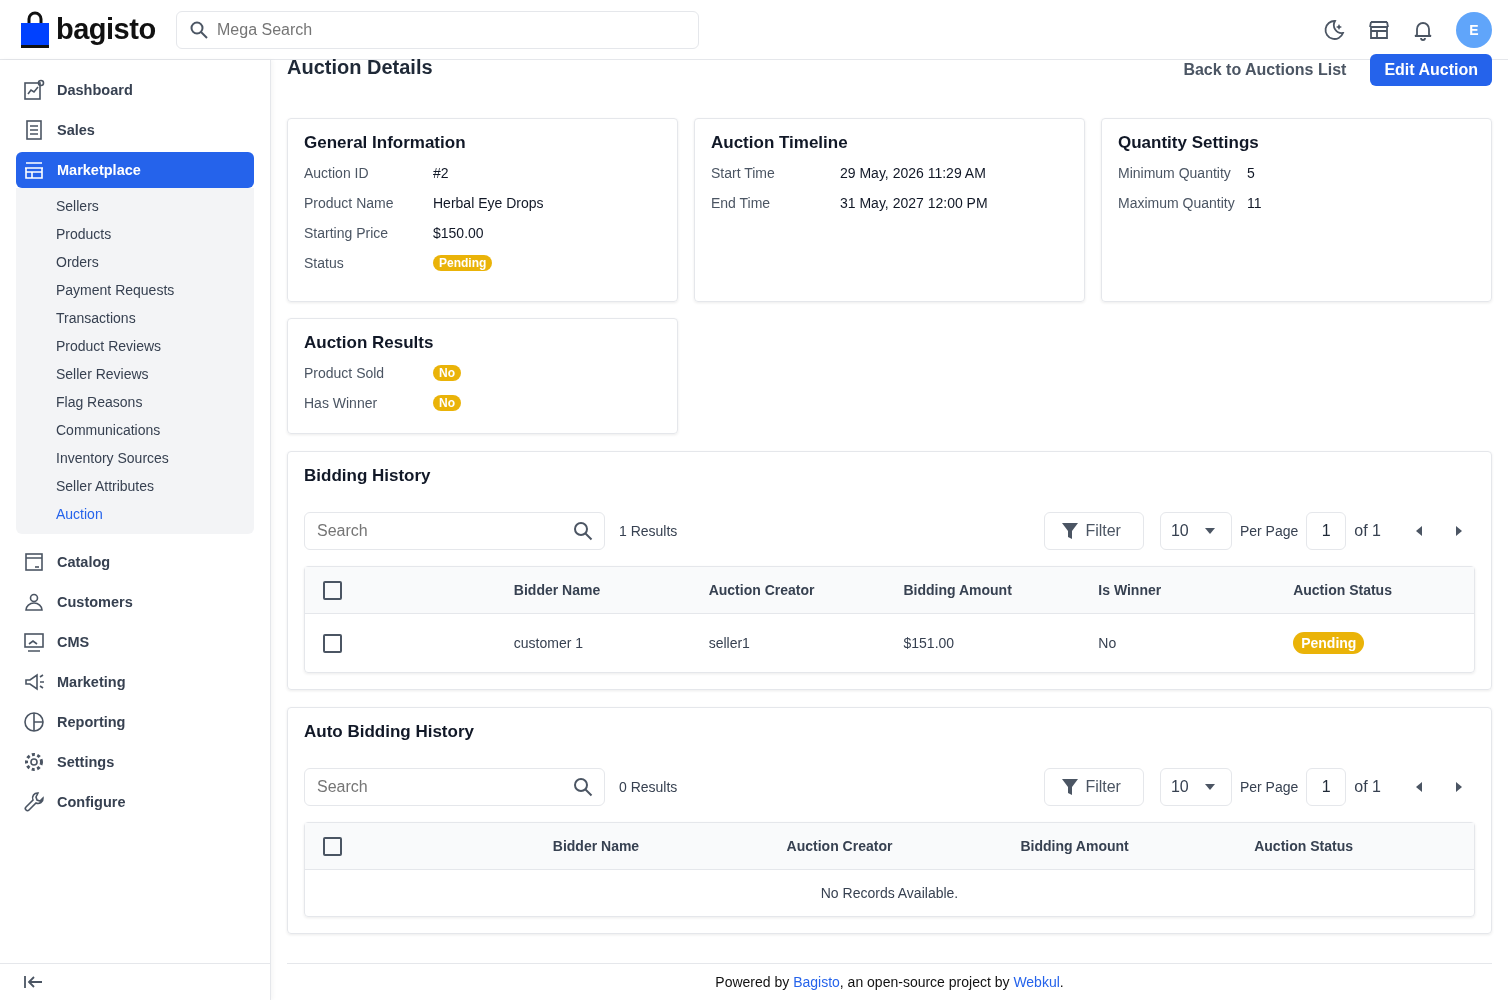 The height and width of the screenshot is (1000, 1508). Describe the element at coordinates (34, 602) in the screenshot. I see `person-icon` at that location.